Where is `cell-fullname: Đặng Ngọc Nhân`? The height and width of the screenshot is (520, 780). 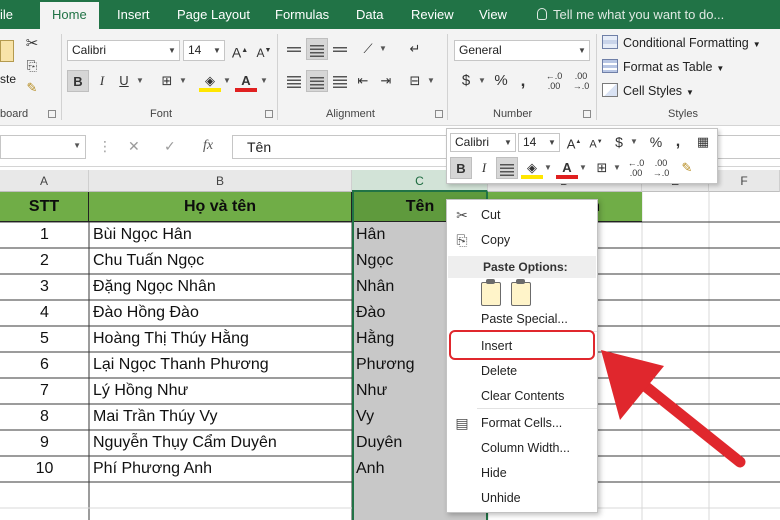
cell-fullname: Đặng Ngọc Nhân is located at coordinates (220, 287).